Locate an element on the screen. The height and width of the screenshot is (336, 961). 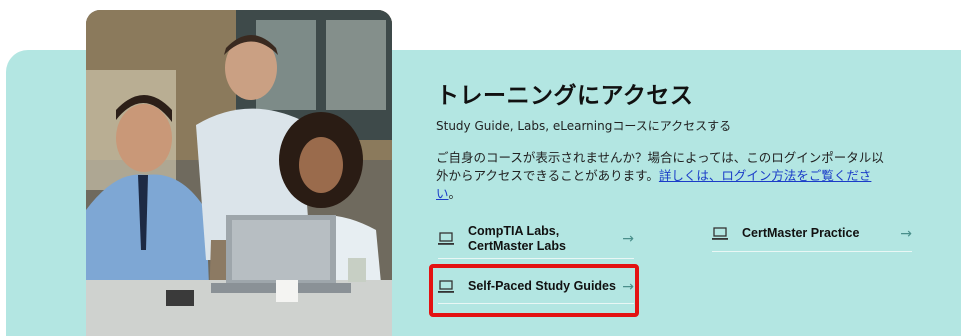
section-subtitle: Study Guide, Labs, eLearningコースにアクセスする is located at coordinates (584, 126).